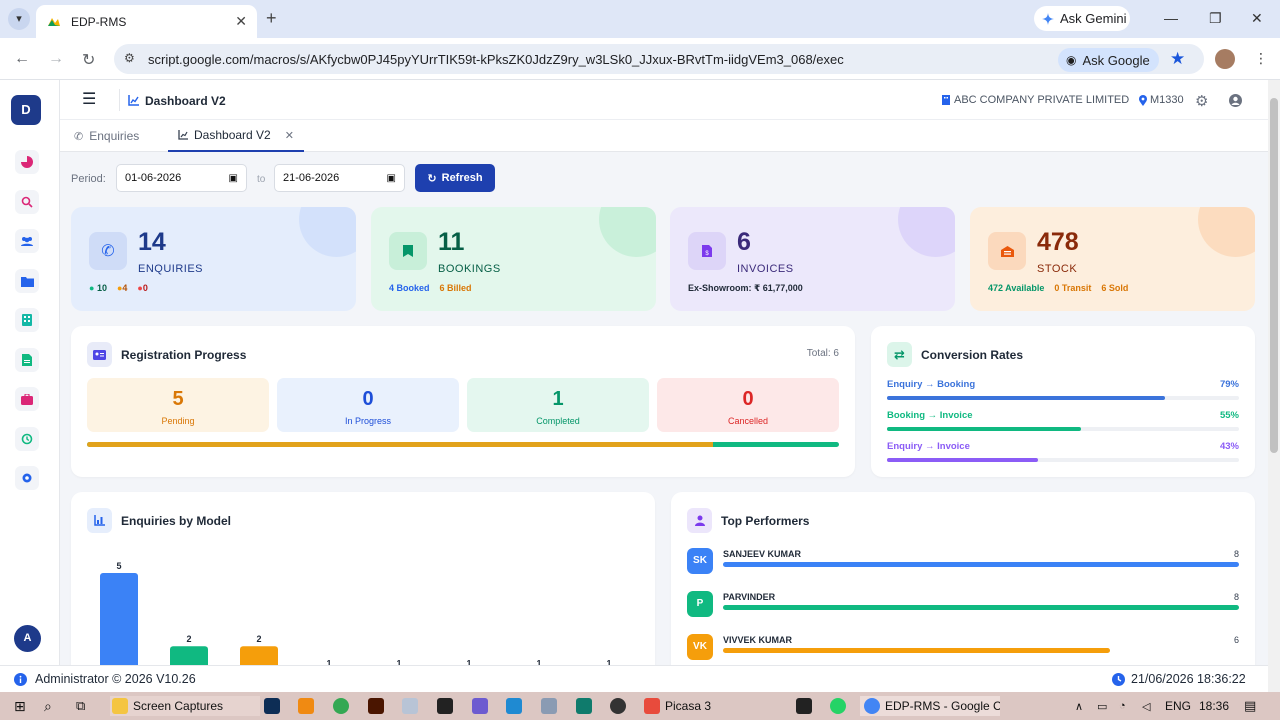 Image resolution: width=1280 pixels, height=720 pixels. Describe the element at coordinates (455, 178) in the screenshot. I see `refresh-button: ↻ Refresh` at that location.